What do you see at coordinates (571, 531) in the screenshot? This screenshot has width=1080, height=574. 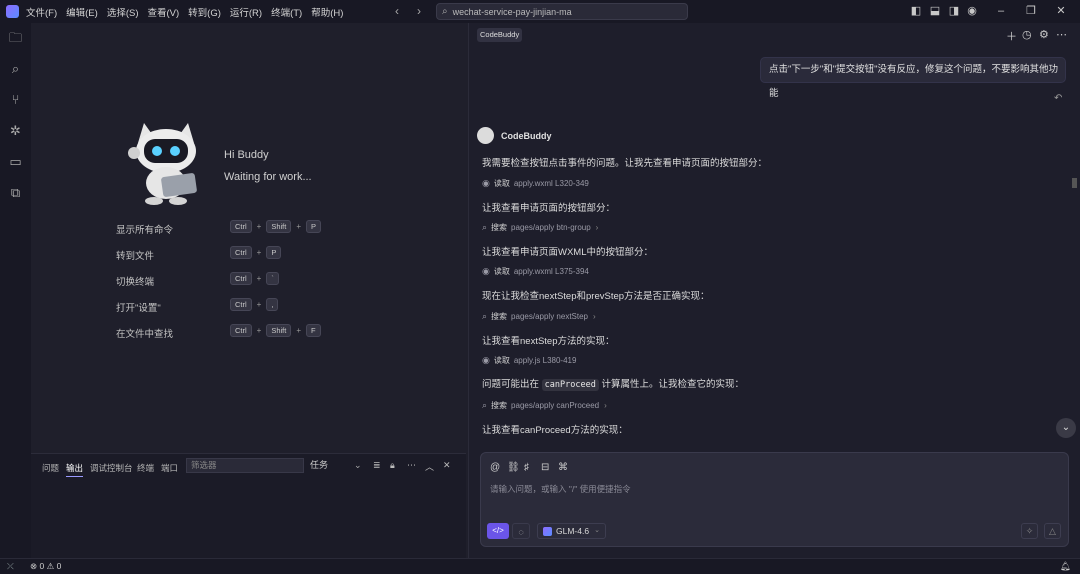 I see `model-select: GLM-4.6 ⌄` at bounding box center [571, 531].